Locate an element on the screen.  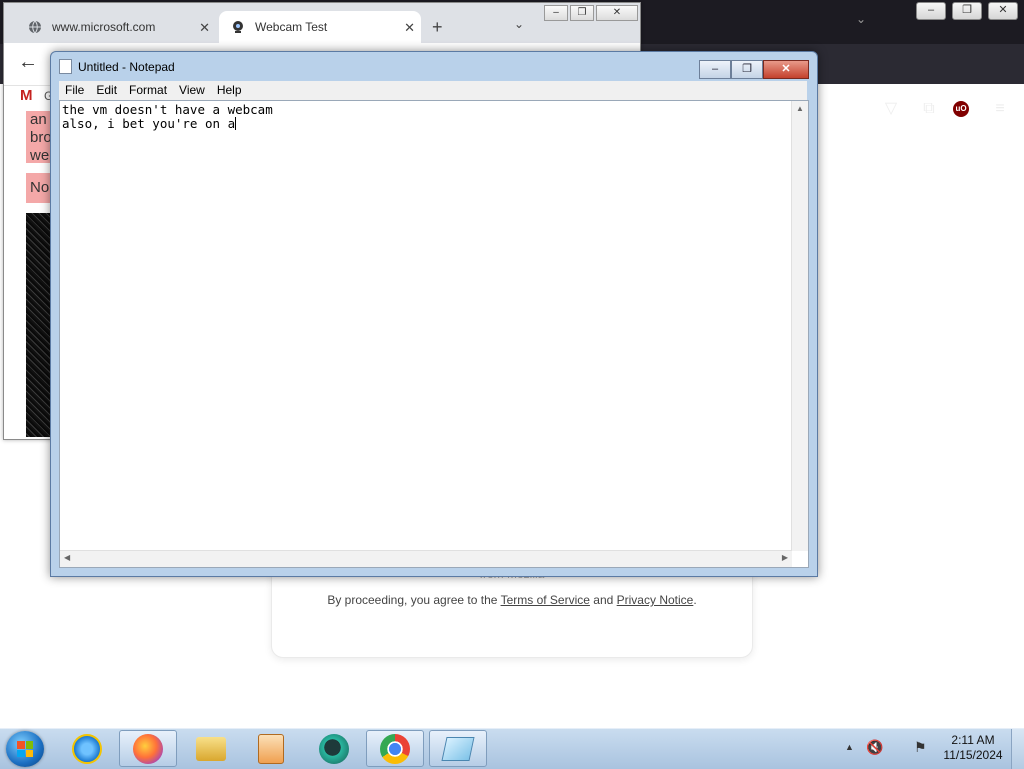
internet-explorer-icon is located at coordinates (87, 748).